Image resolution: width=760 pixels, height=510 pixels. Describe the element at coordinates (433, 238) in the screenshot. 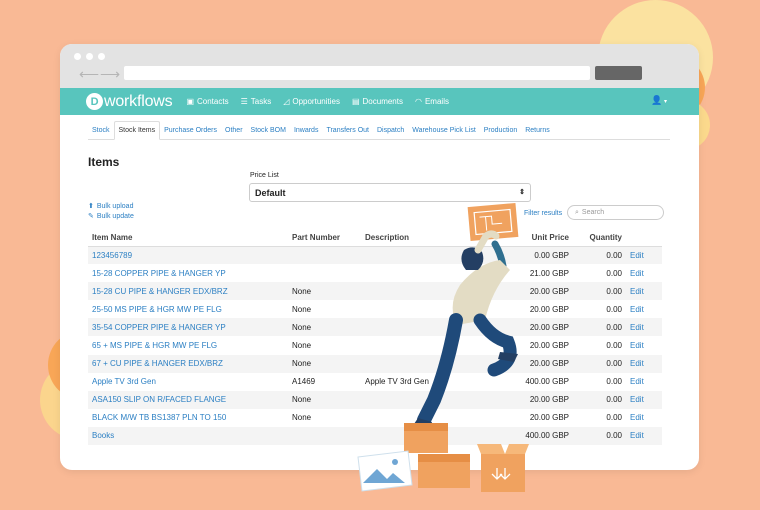

I see `col-description: Description` at that location.